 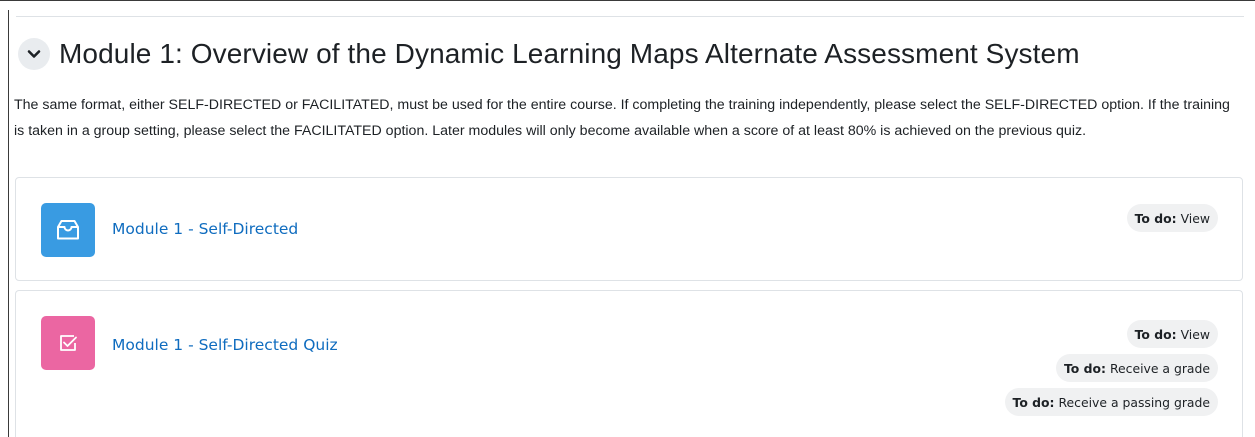 I want to click on collapse-section-button, so click(x=34, y=54).